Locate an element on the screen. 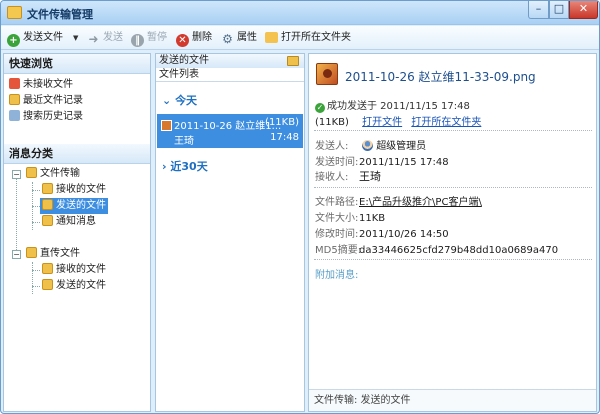 This screenshot has height=414, width=600. quick-item-search-history: 搜索历史记录 is located at coordinates (77, 117).